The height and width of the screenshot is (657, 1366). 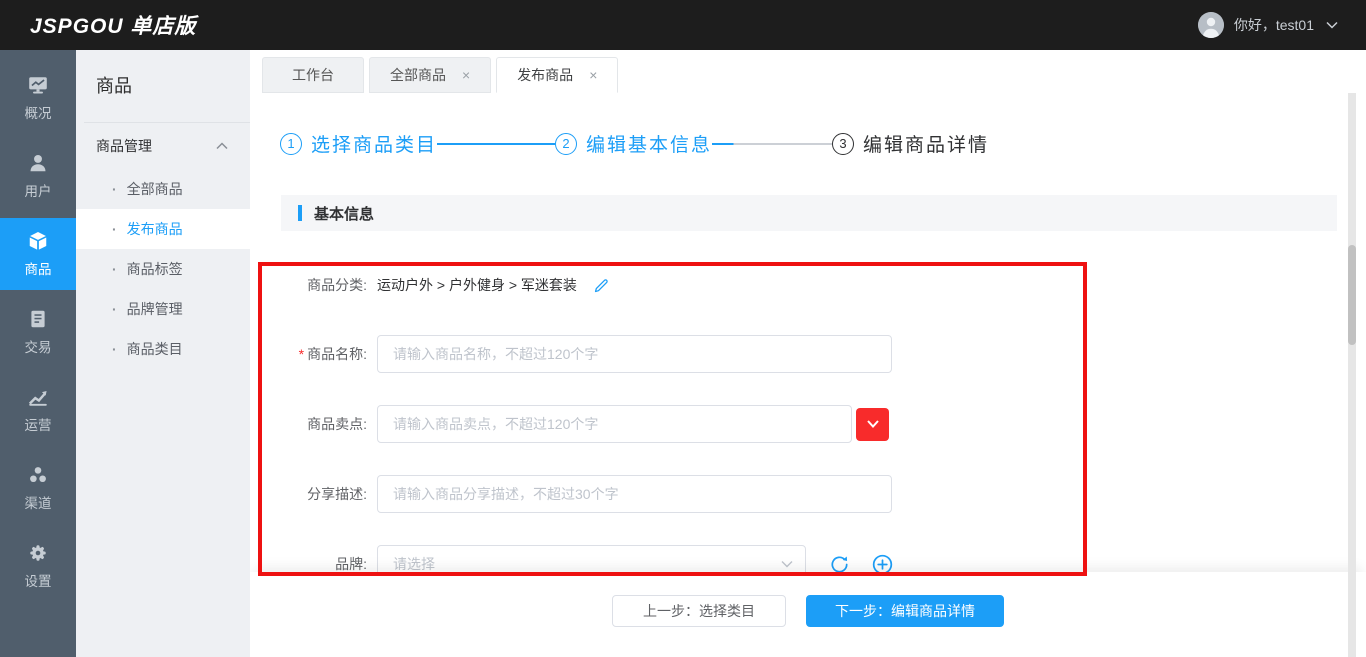 I want to click on sidebar-item-label: 商品, so click(x=38, y=269).